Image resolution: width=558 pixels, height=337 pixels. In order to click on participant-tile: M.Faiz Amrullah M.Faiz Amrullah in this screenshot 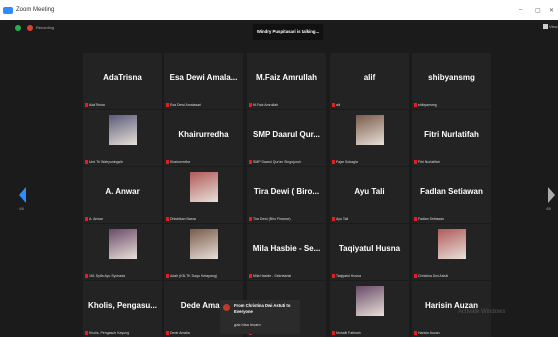, I will do `click(286, 81)`.